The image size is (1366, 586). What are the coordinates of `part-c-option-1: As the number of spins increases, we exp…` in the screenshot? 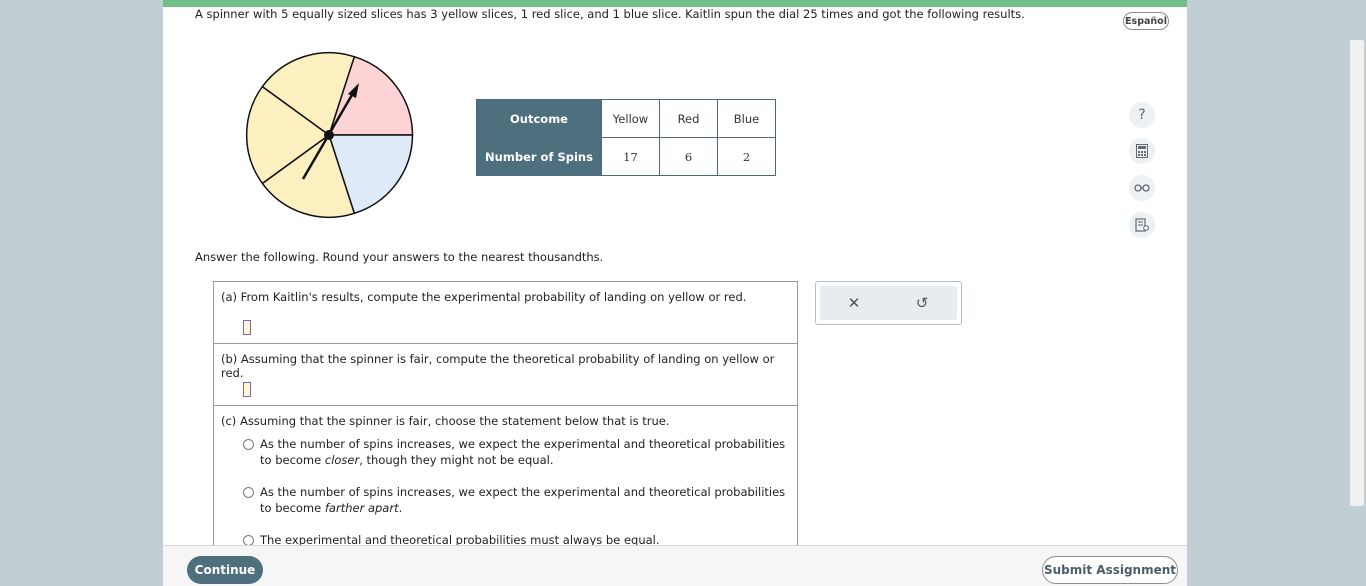 It's located at (515, 452).